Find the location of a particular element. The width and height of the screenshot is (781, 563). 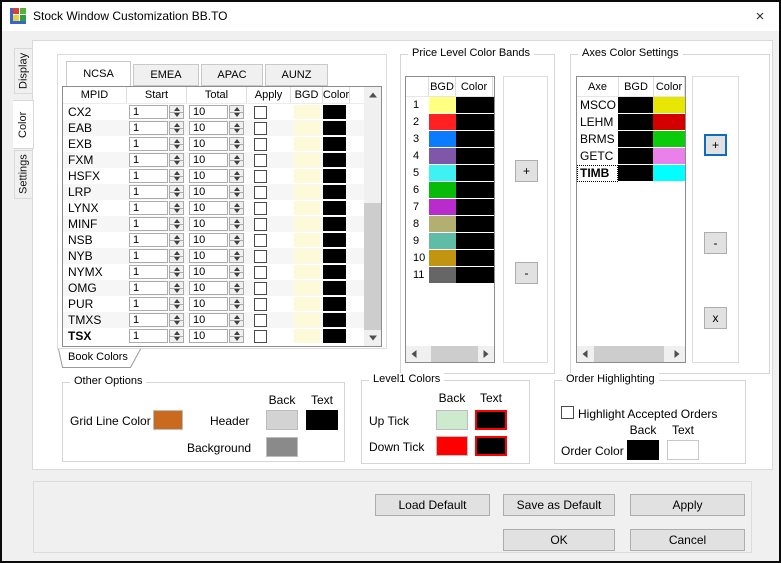

up-tick-text-swatch is located at coordinates (491, 420).